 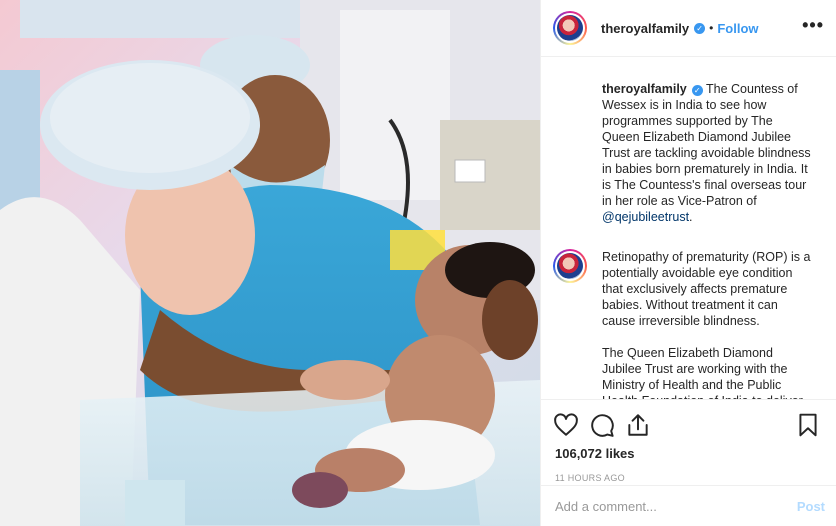 What do you see at coordinates (638, 425) in the screenshot?
I see `share-icon` at bounding box center [638, 425].